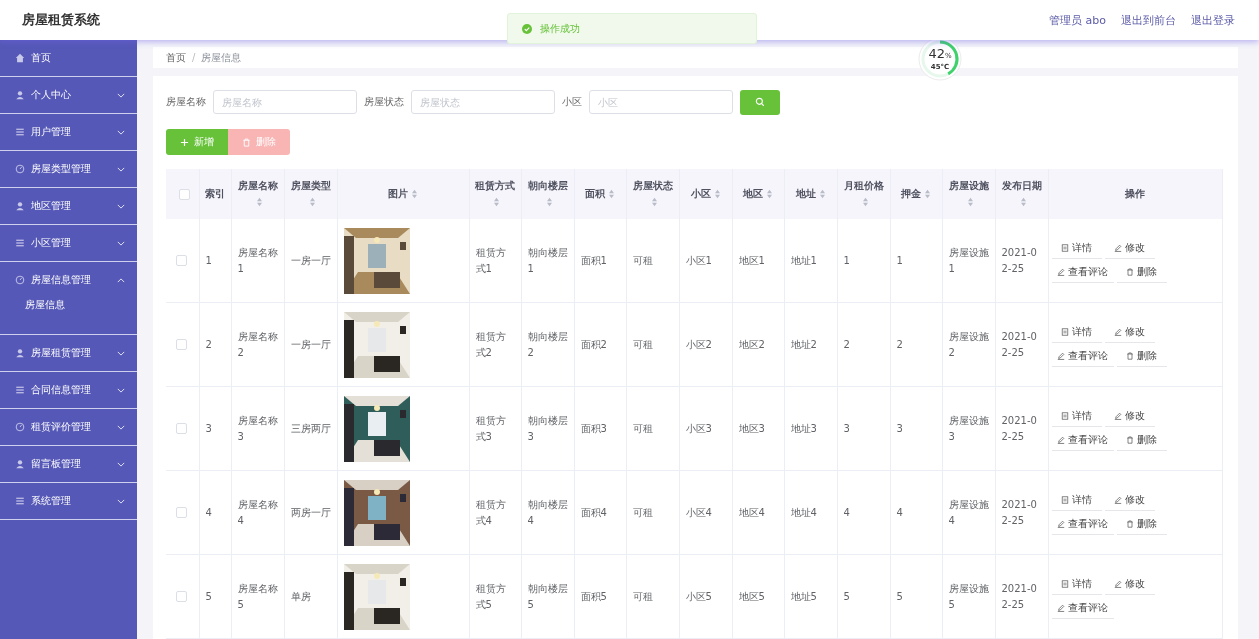 Image resolution: width=1259 pixels, height=639 pixels. What do you see at coordinates (68, 316) in the screenshot?
I see `sidebar-subitem: 房屋信息` at bounding box center [68, 316].